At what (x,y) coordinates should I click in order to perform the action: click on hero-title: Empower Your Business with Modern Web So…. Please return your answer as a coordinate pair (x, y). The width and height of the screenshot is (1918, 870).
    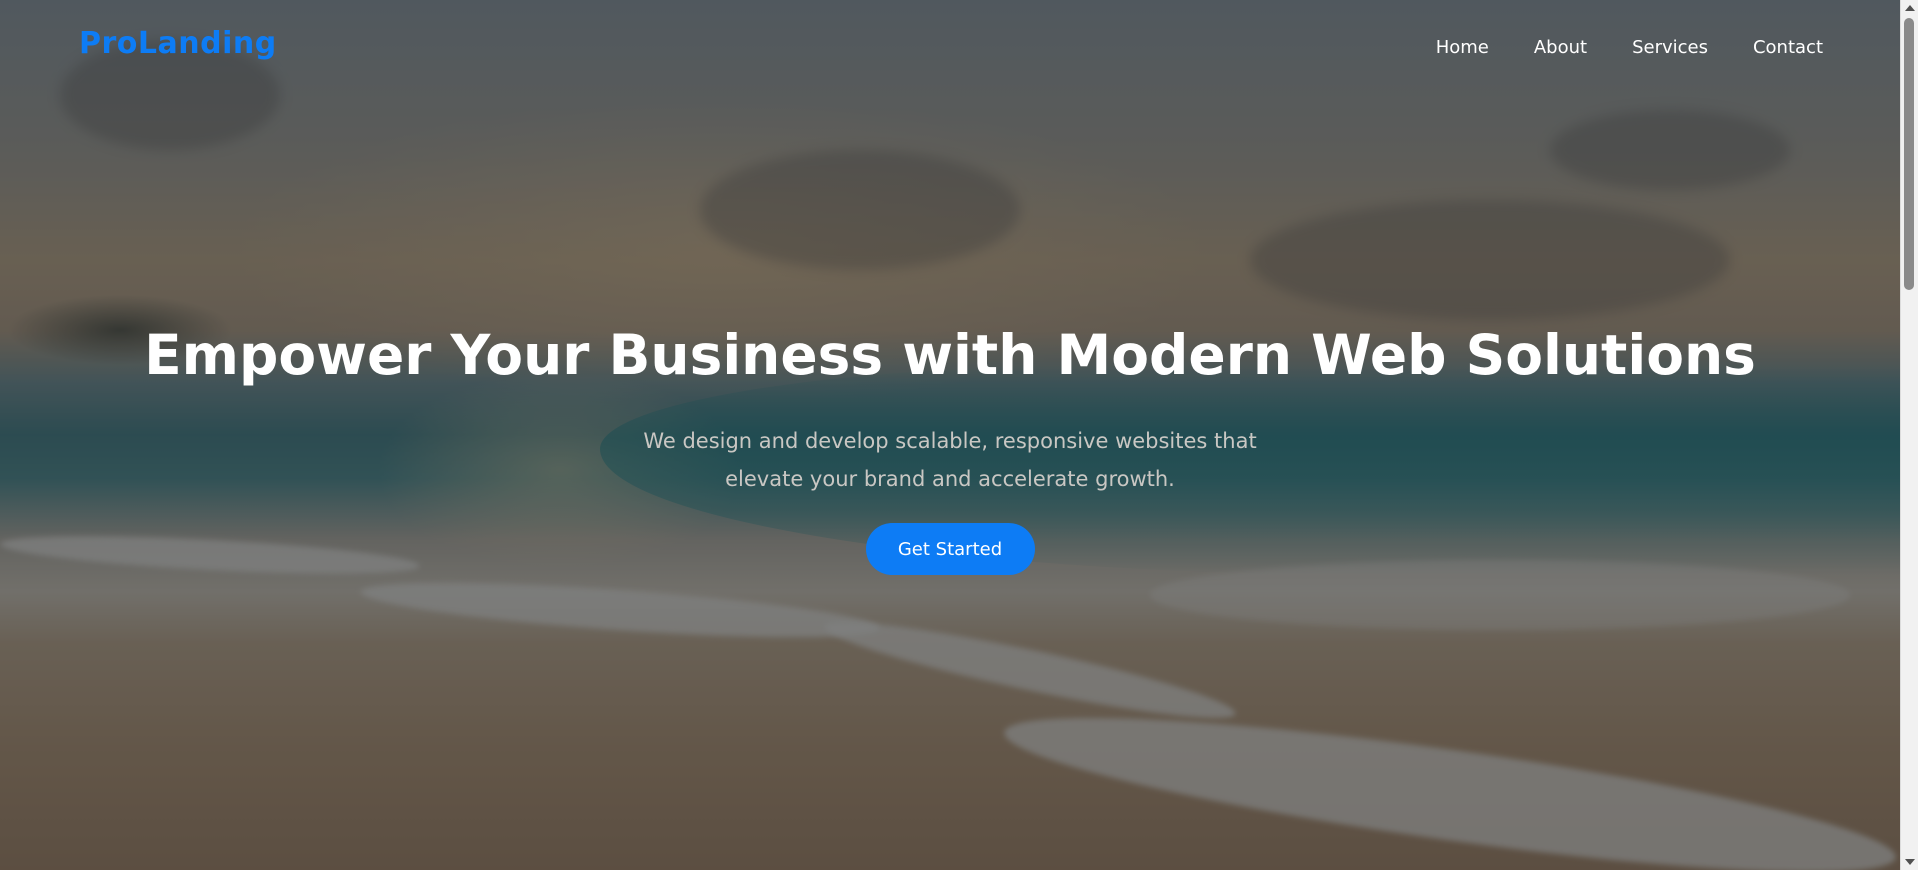
    Looking at the image, I should click on (950, 355).